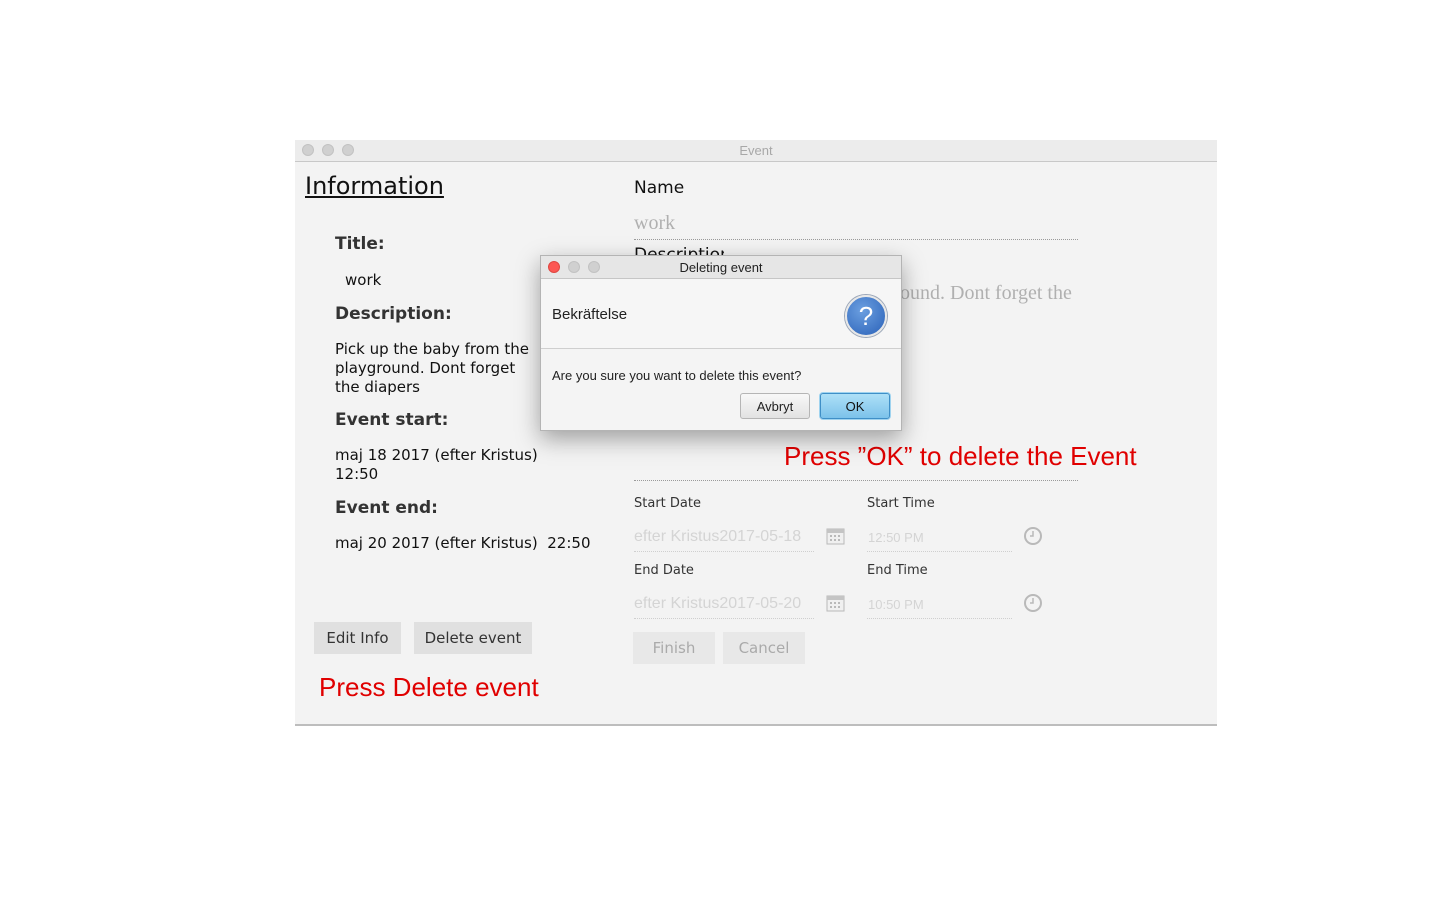 The height and width of the screenshot is (900, 1440). Describe the element at coordinates (360, 244) in the screenshot. I see `title-label: Title:` at that location.